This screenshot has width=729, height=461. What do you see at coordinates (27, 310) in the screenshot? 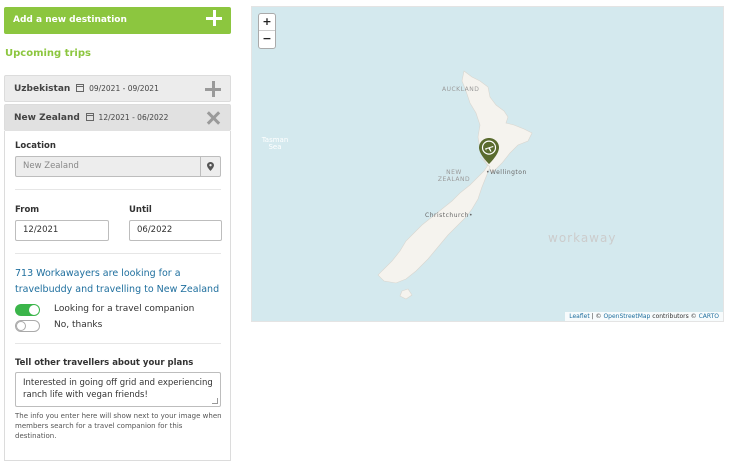
I see `travel-companion-toggle-on` at bounding box center [27, 310].